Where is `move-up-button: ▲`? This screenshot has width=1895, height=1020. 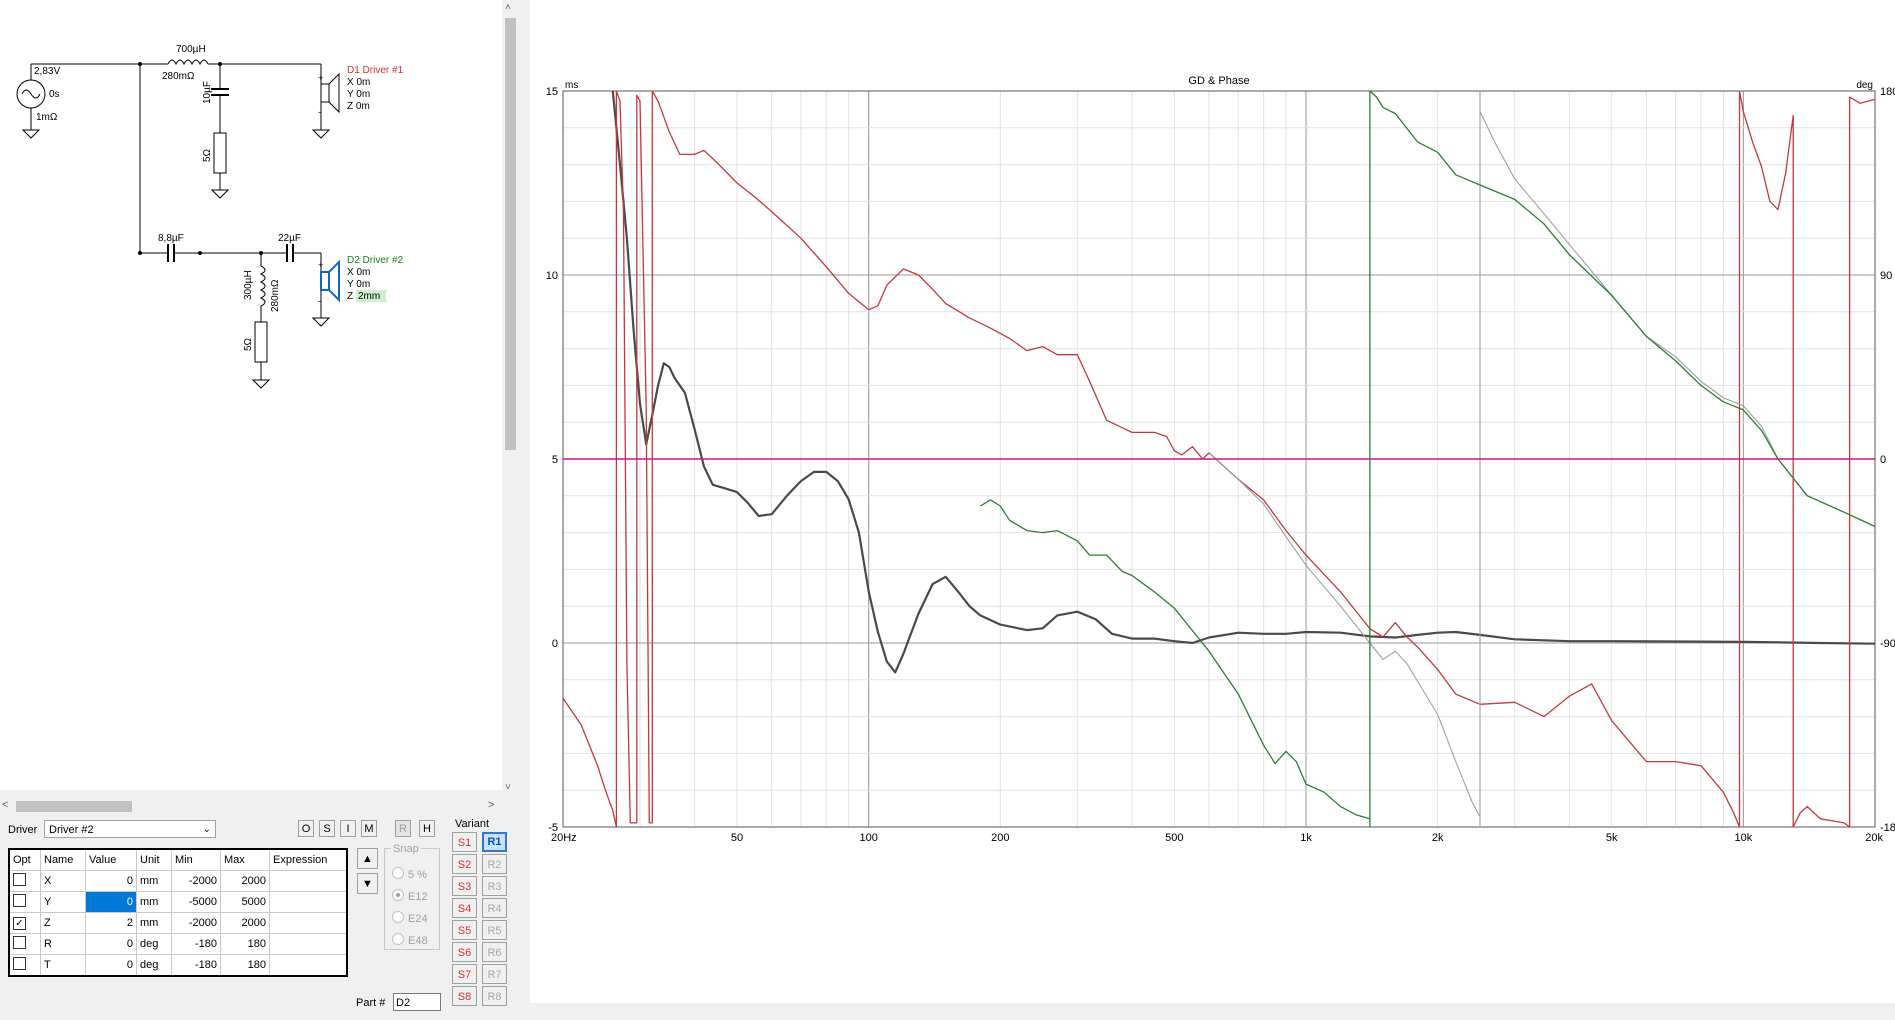
move-up-button: ▲ is located at coordinates (367, 858).